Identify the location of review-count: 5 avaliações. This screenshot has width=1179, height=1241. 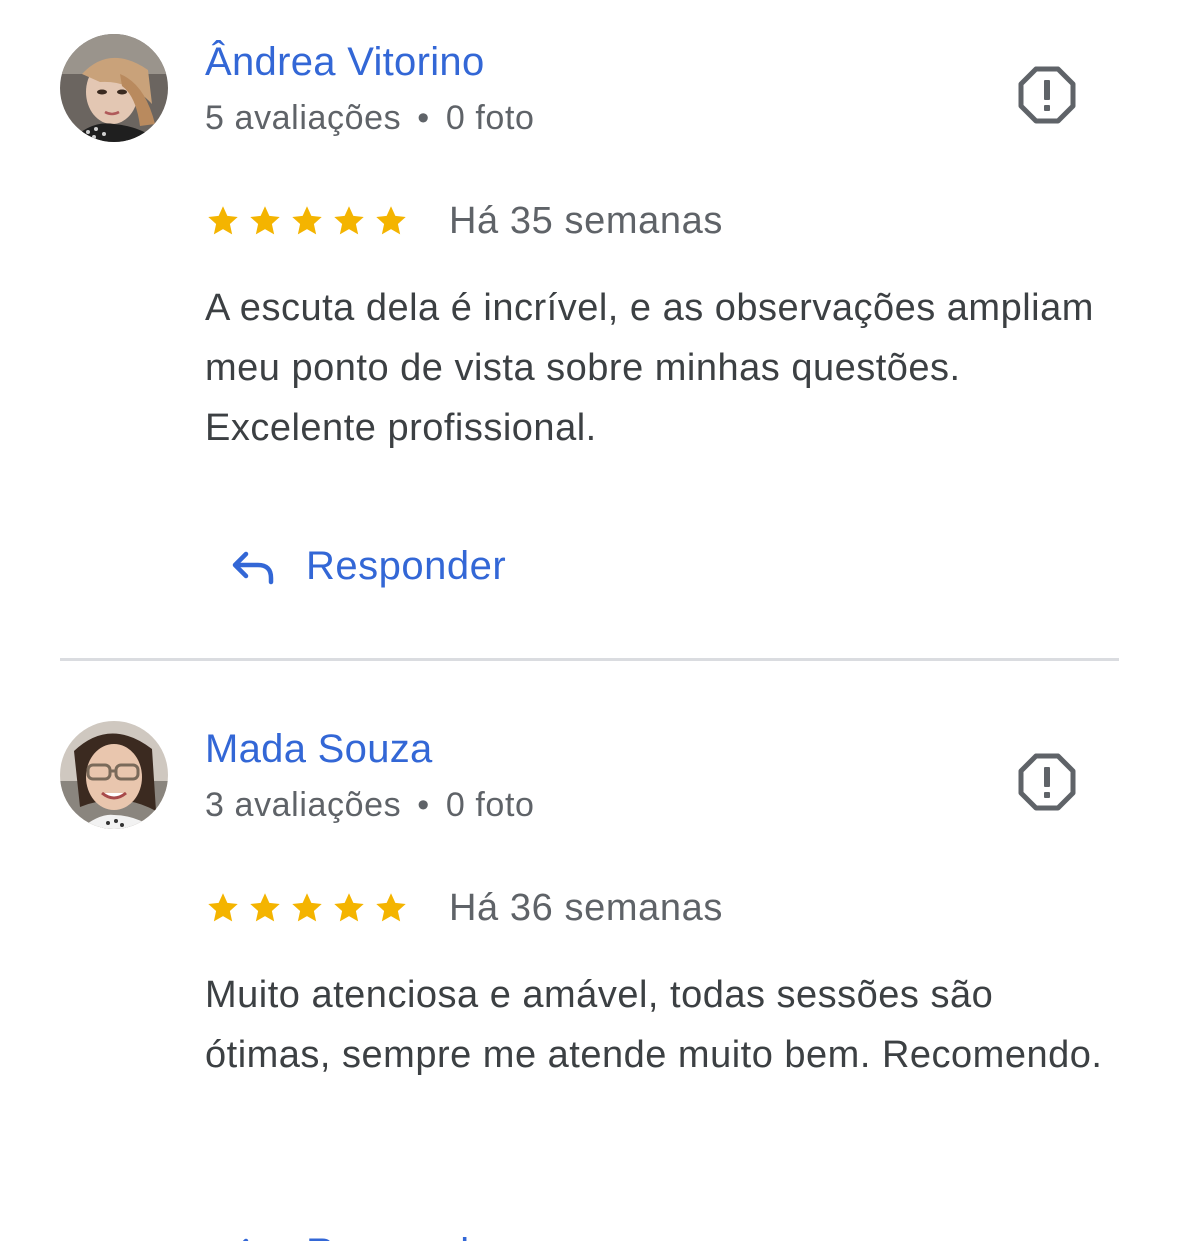
(303, 118).